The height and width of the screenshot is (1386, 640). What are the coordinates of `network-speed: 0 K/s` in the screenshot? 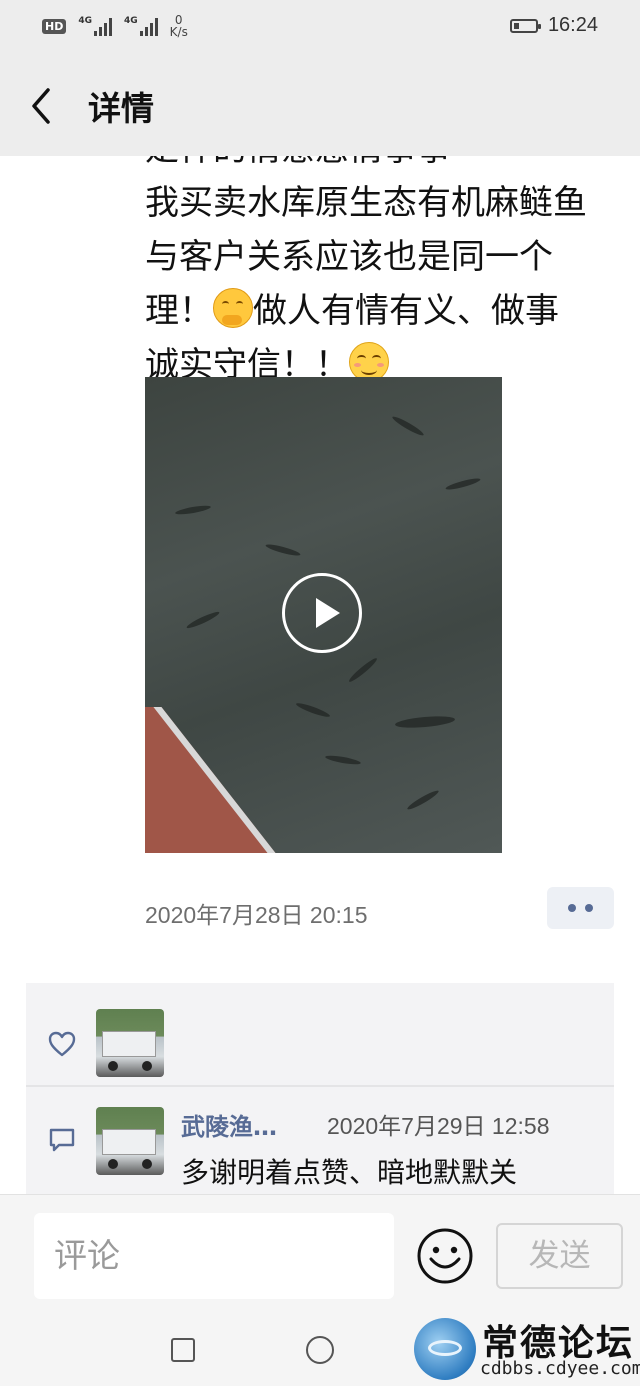 It's located at (179, 26).